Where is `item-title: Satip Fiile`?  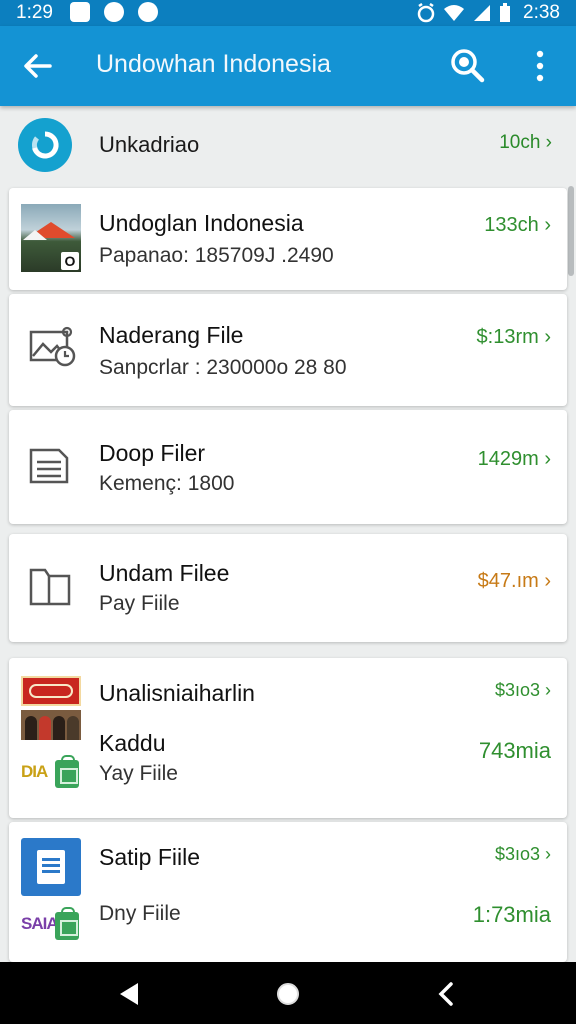
item-title: Satip Fiile is located at coordinates (149, 857).